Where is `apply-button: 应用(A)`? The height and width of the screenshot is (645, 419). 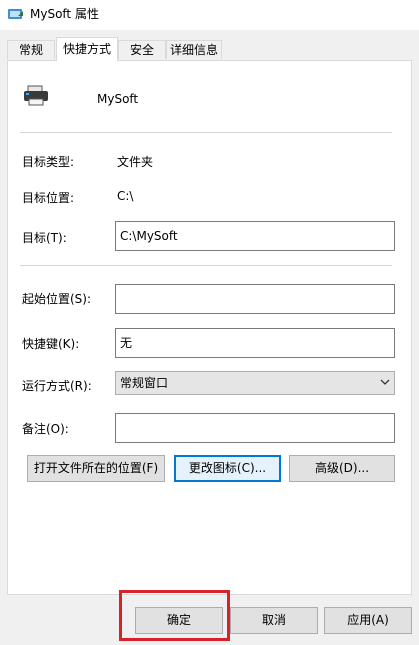 apply-button: 应用(A) is located at coordinates (368, 620).